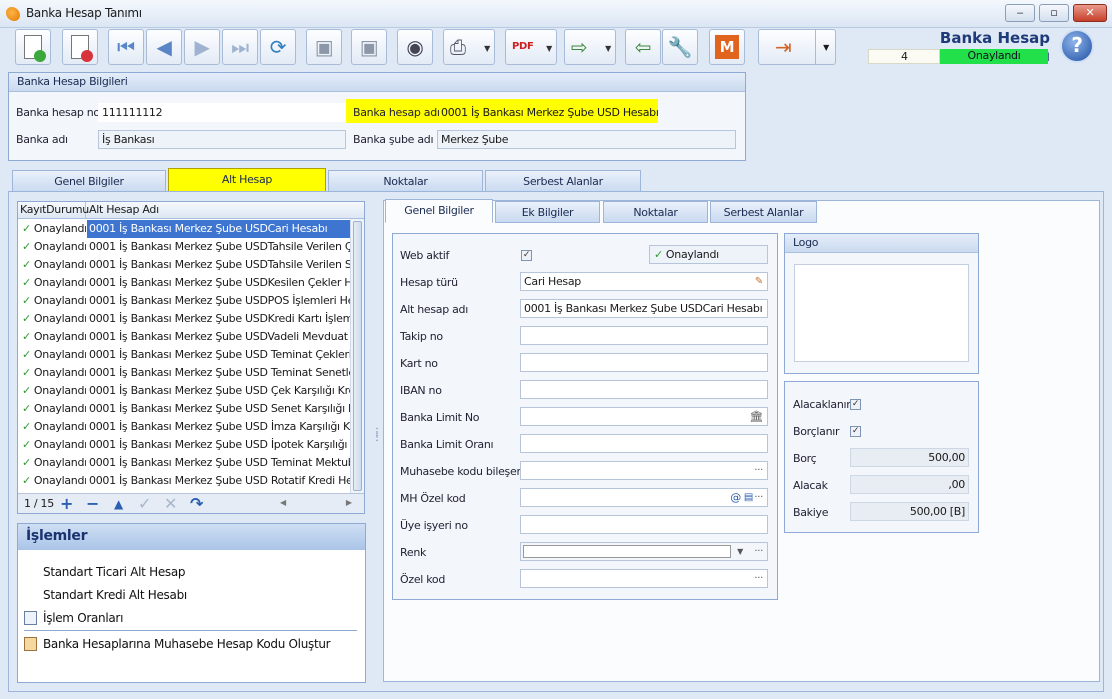 The width and height of the screenshot is (1112, 699). Describe the element at coordinates (1054, 13) in the screenshot. I see `maximize-button: ▫` at that location.